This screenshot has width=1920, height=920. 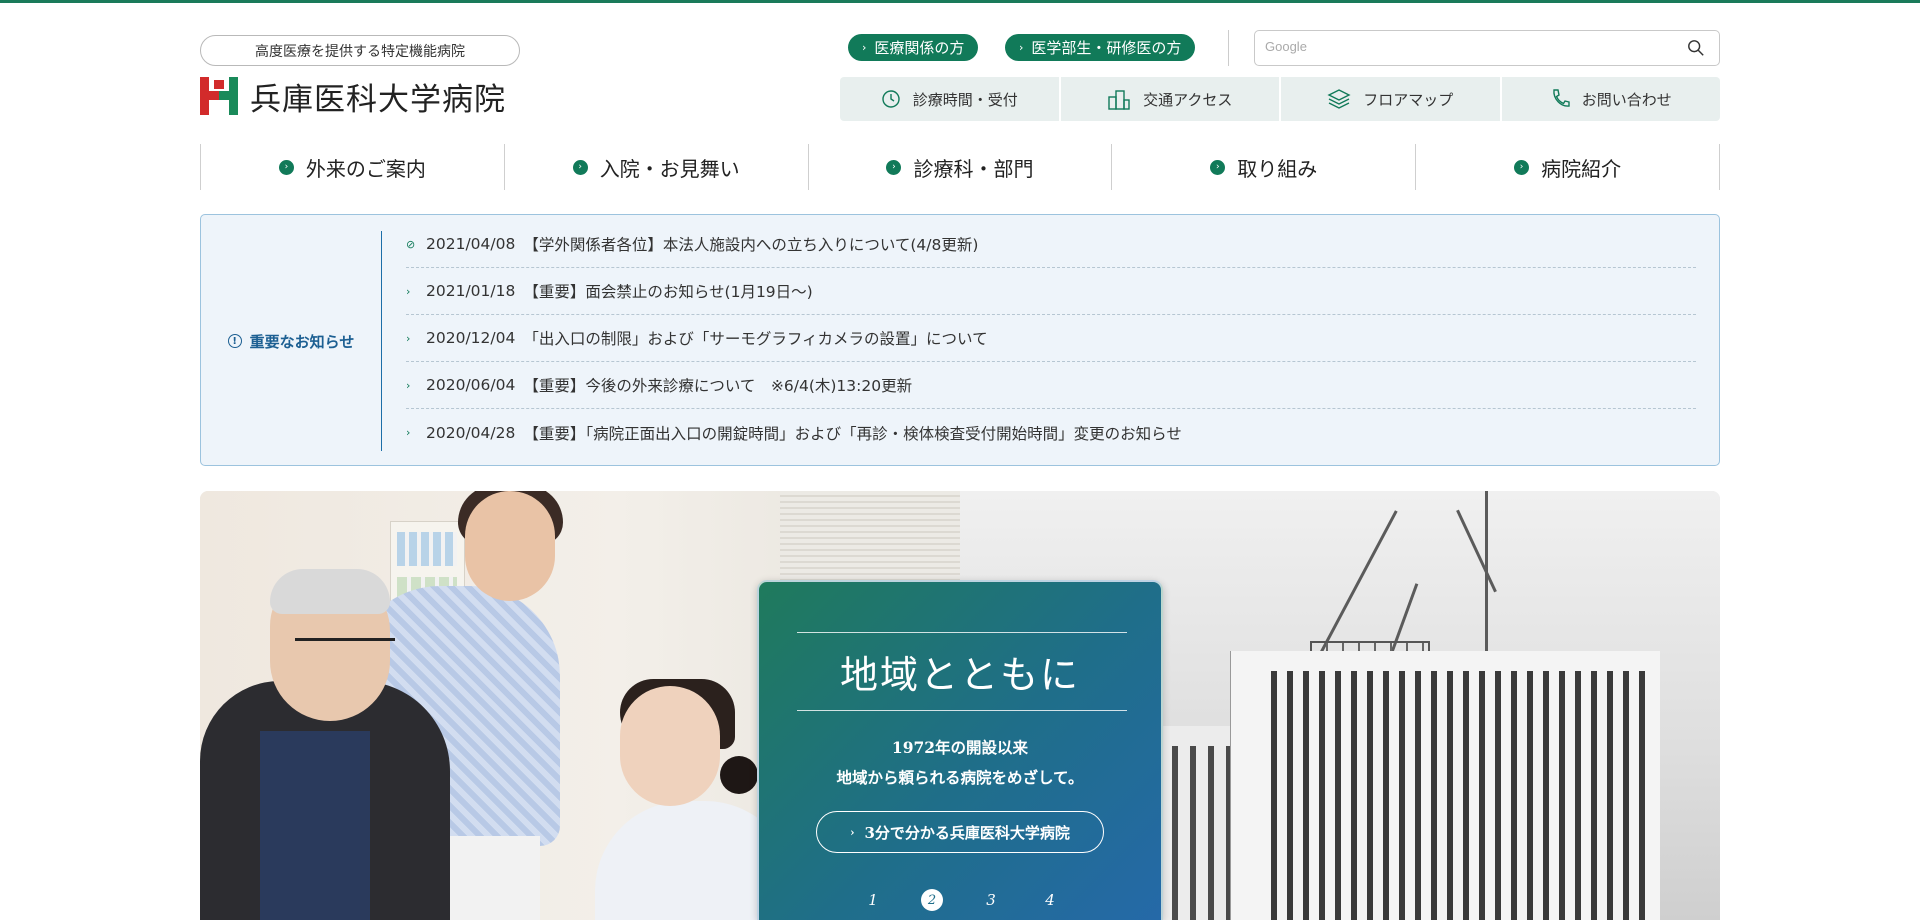 I want to click on utility-bar: 診療時間・受付 交通アクセス フロアマップ お問い合わせ, so click(x=1280, y=99).